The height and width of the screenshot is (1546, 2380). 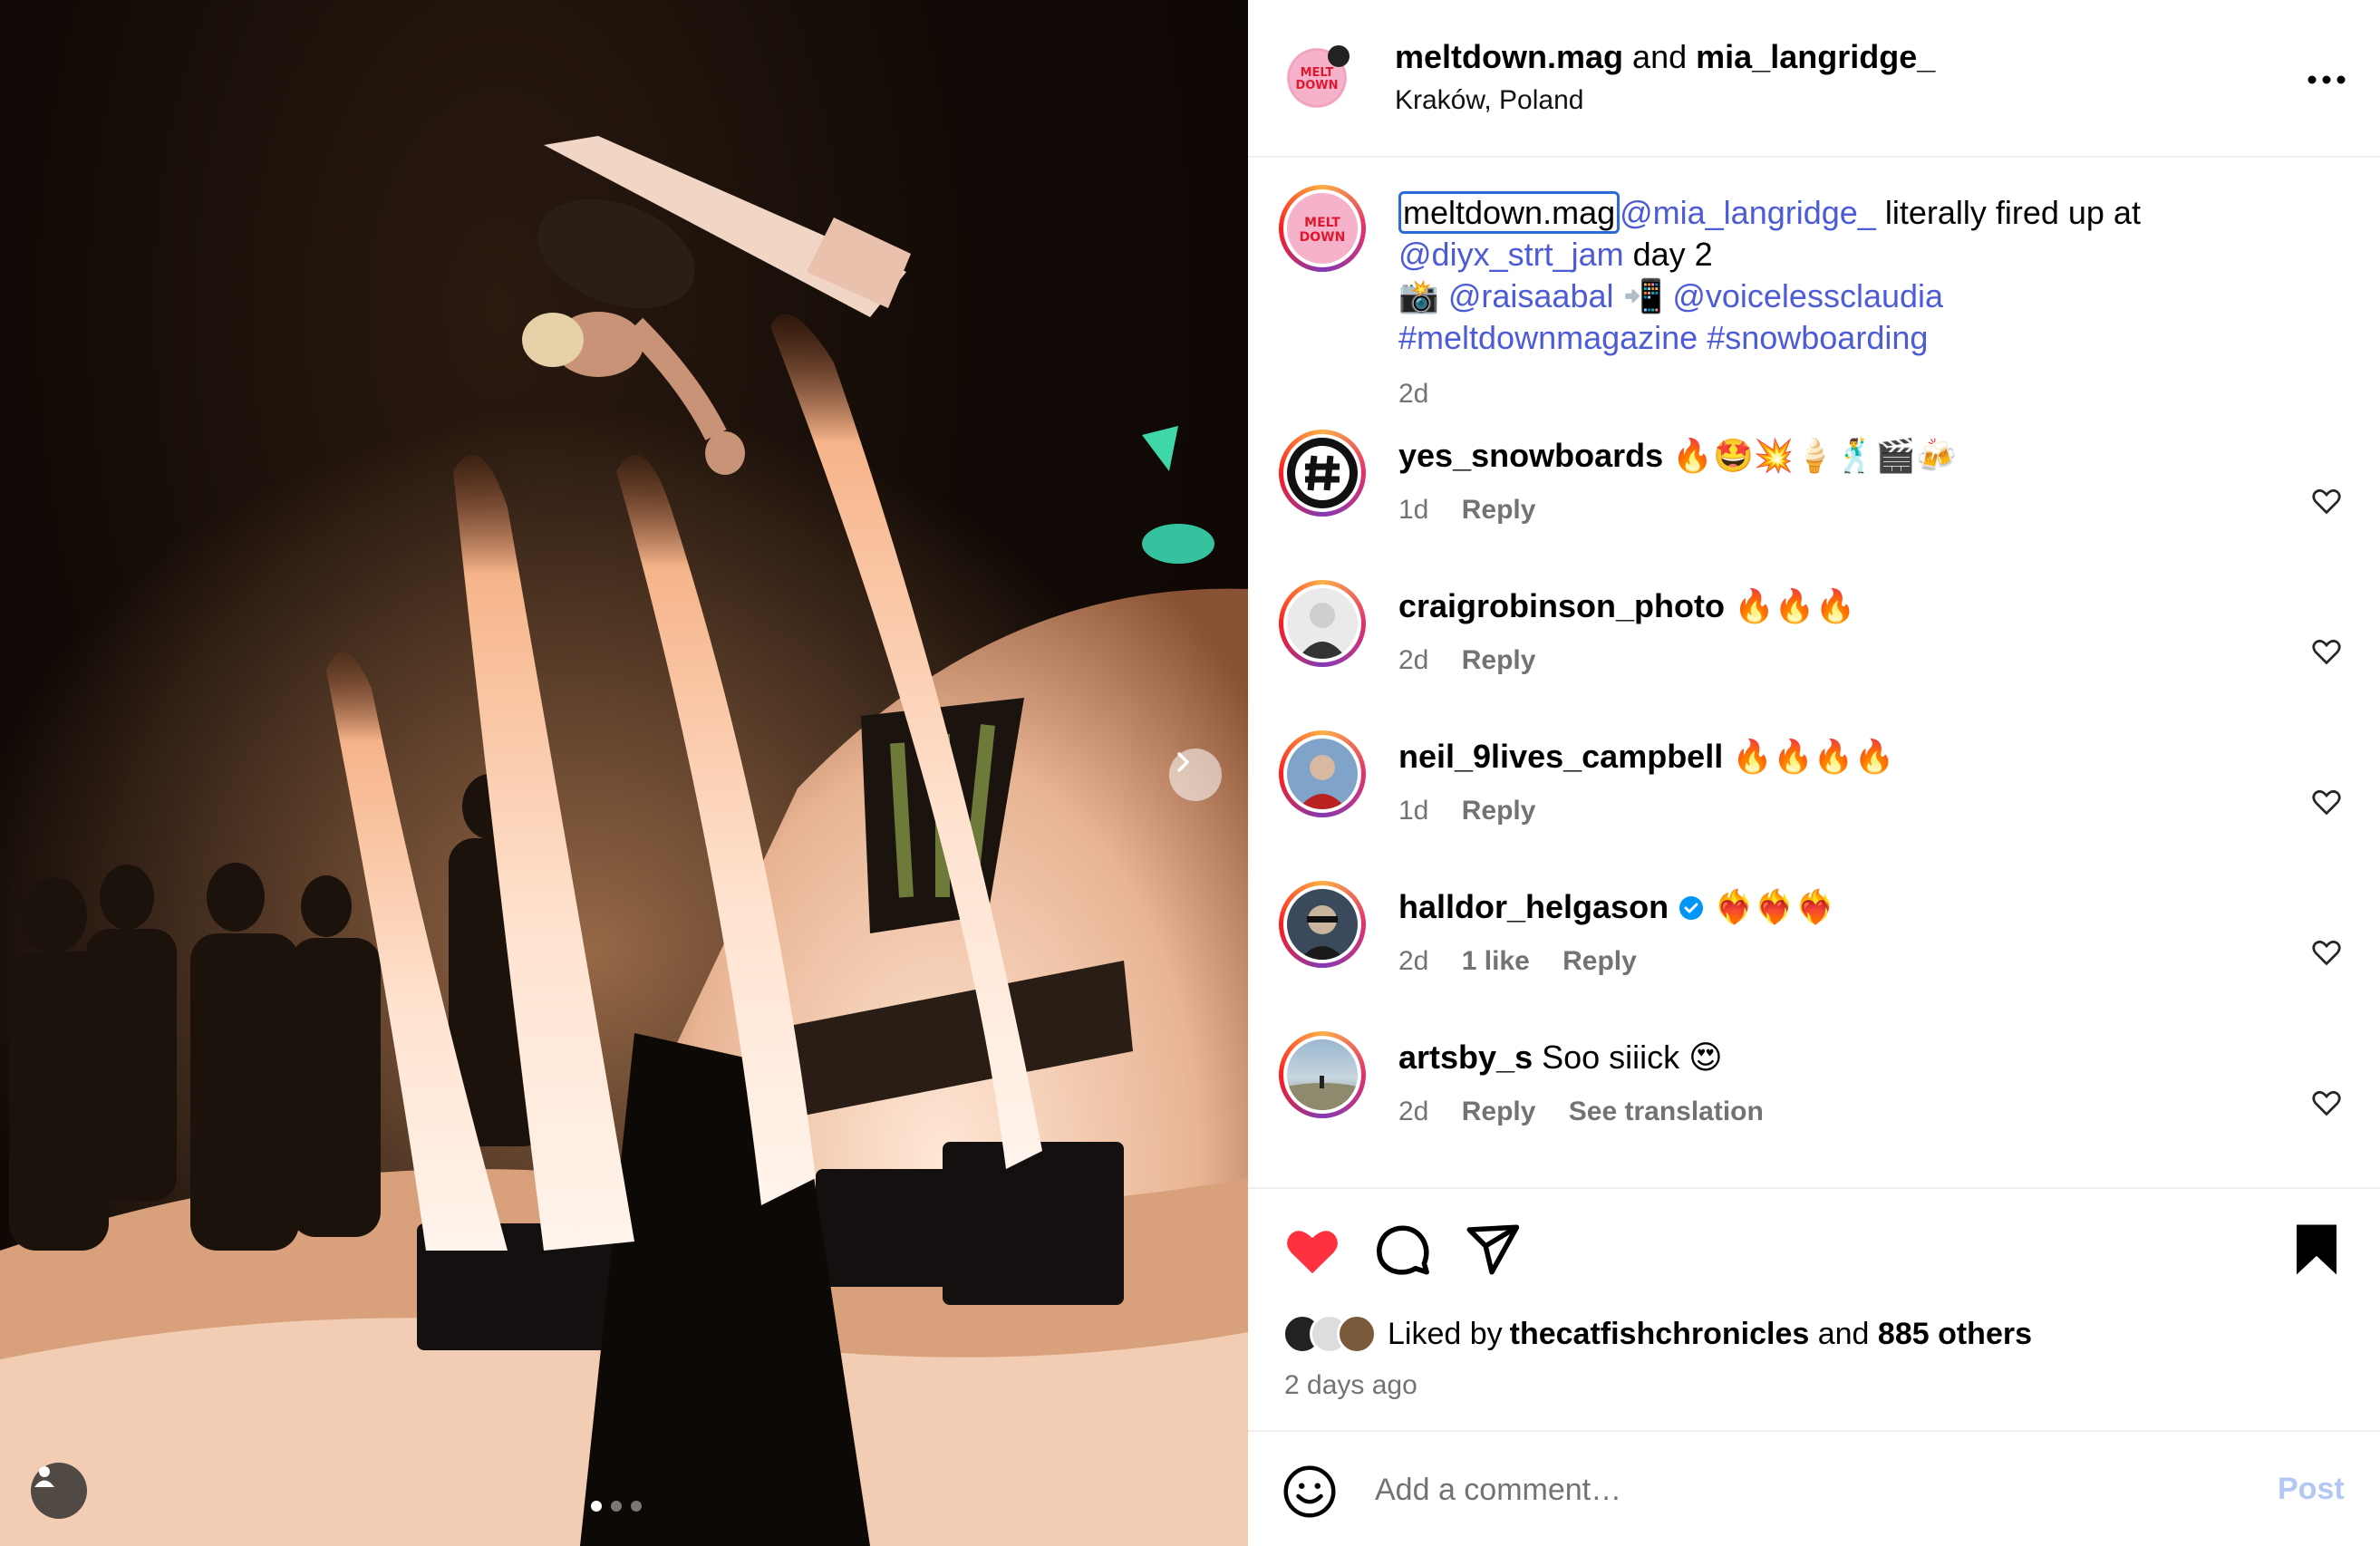 I want to click on comment-text: ❤️‍🔥❤️‍🔥❤️‍🔥, so click(x=1775, y=906).